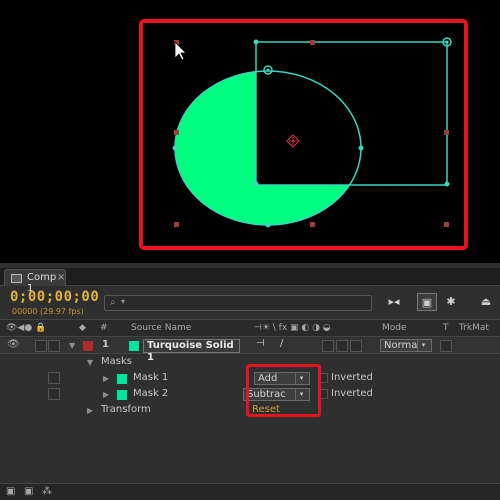 This screenshot has width=500, height=500. What do you see at coordinates (150, 393) in the screenshot?
I see `mask-name: Mask 2` at bounding box center [150, 393].